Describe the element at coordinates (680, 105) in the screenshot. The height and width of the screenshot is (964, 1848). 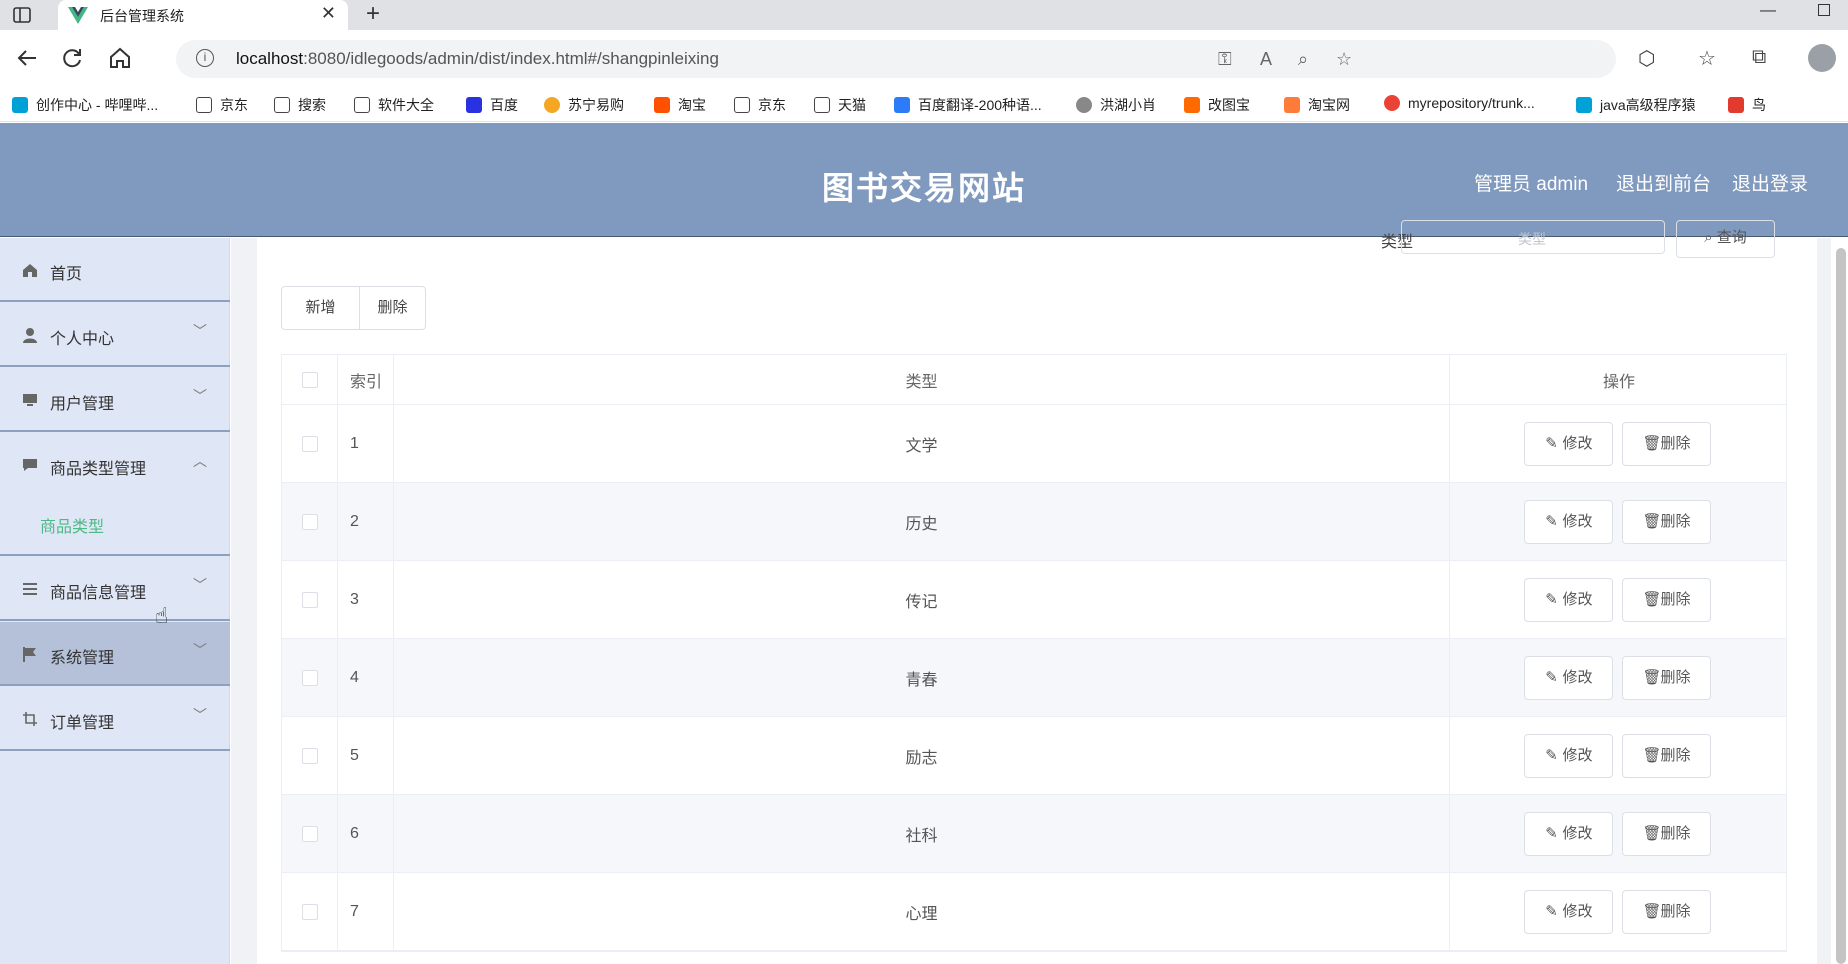
I see `bookmark: 淘宝` at that location.